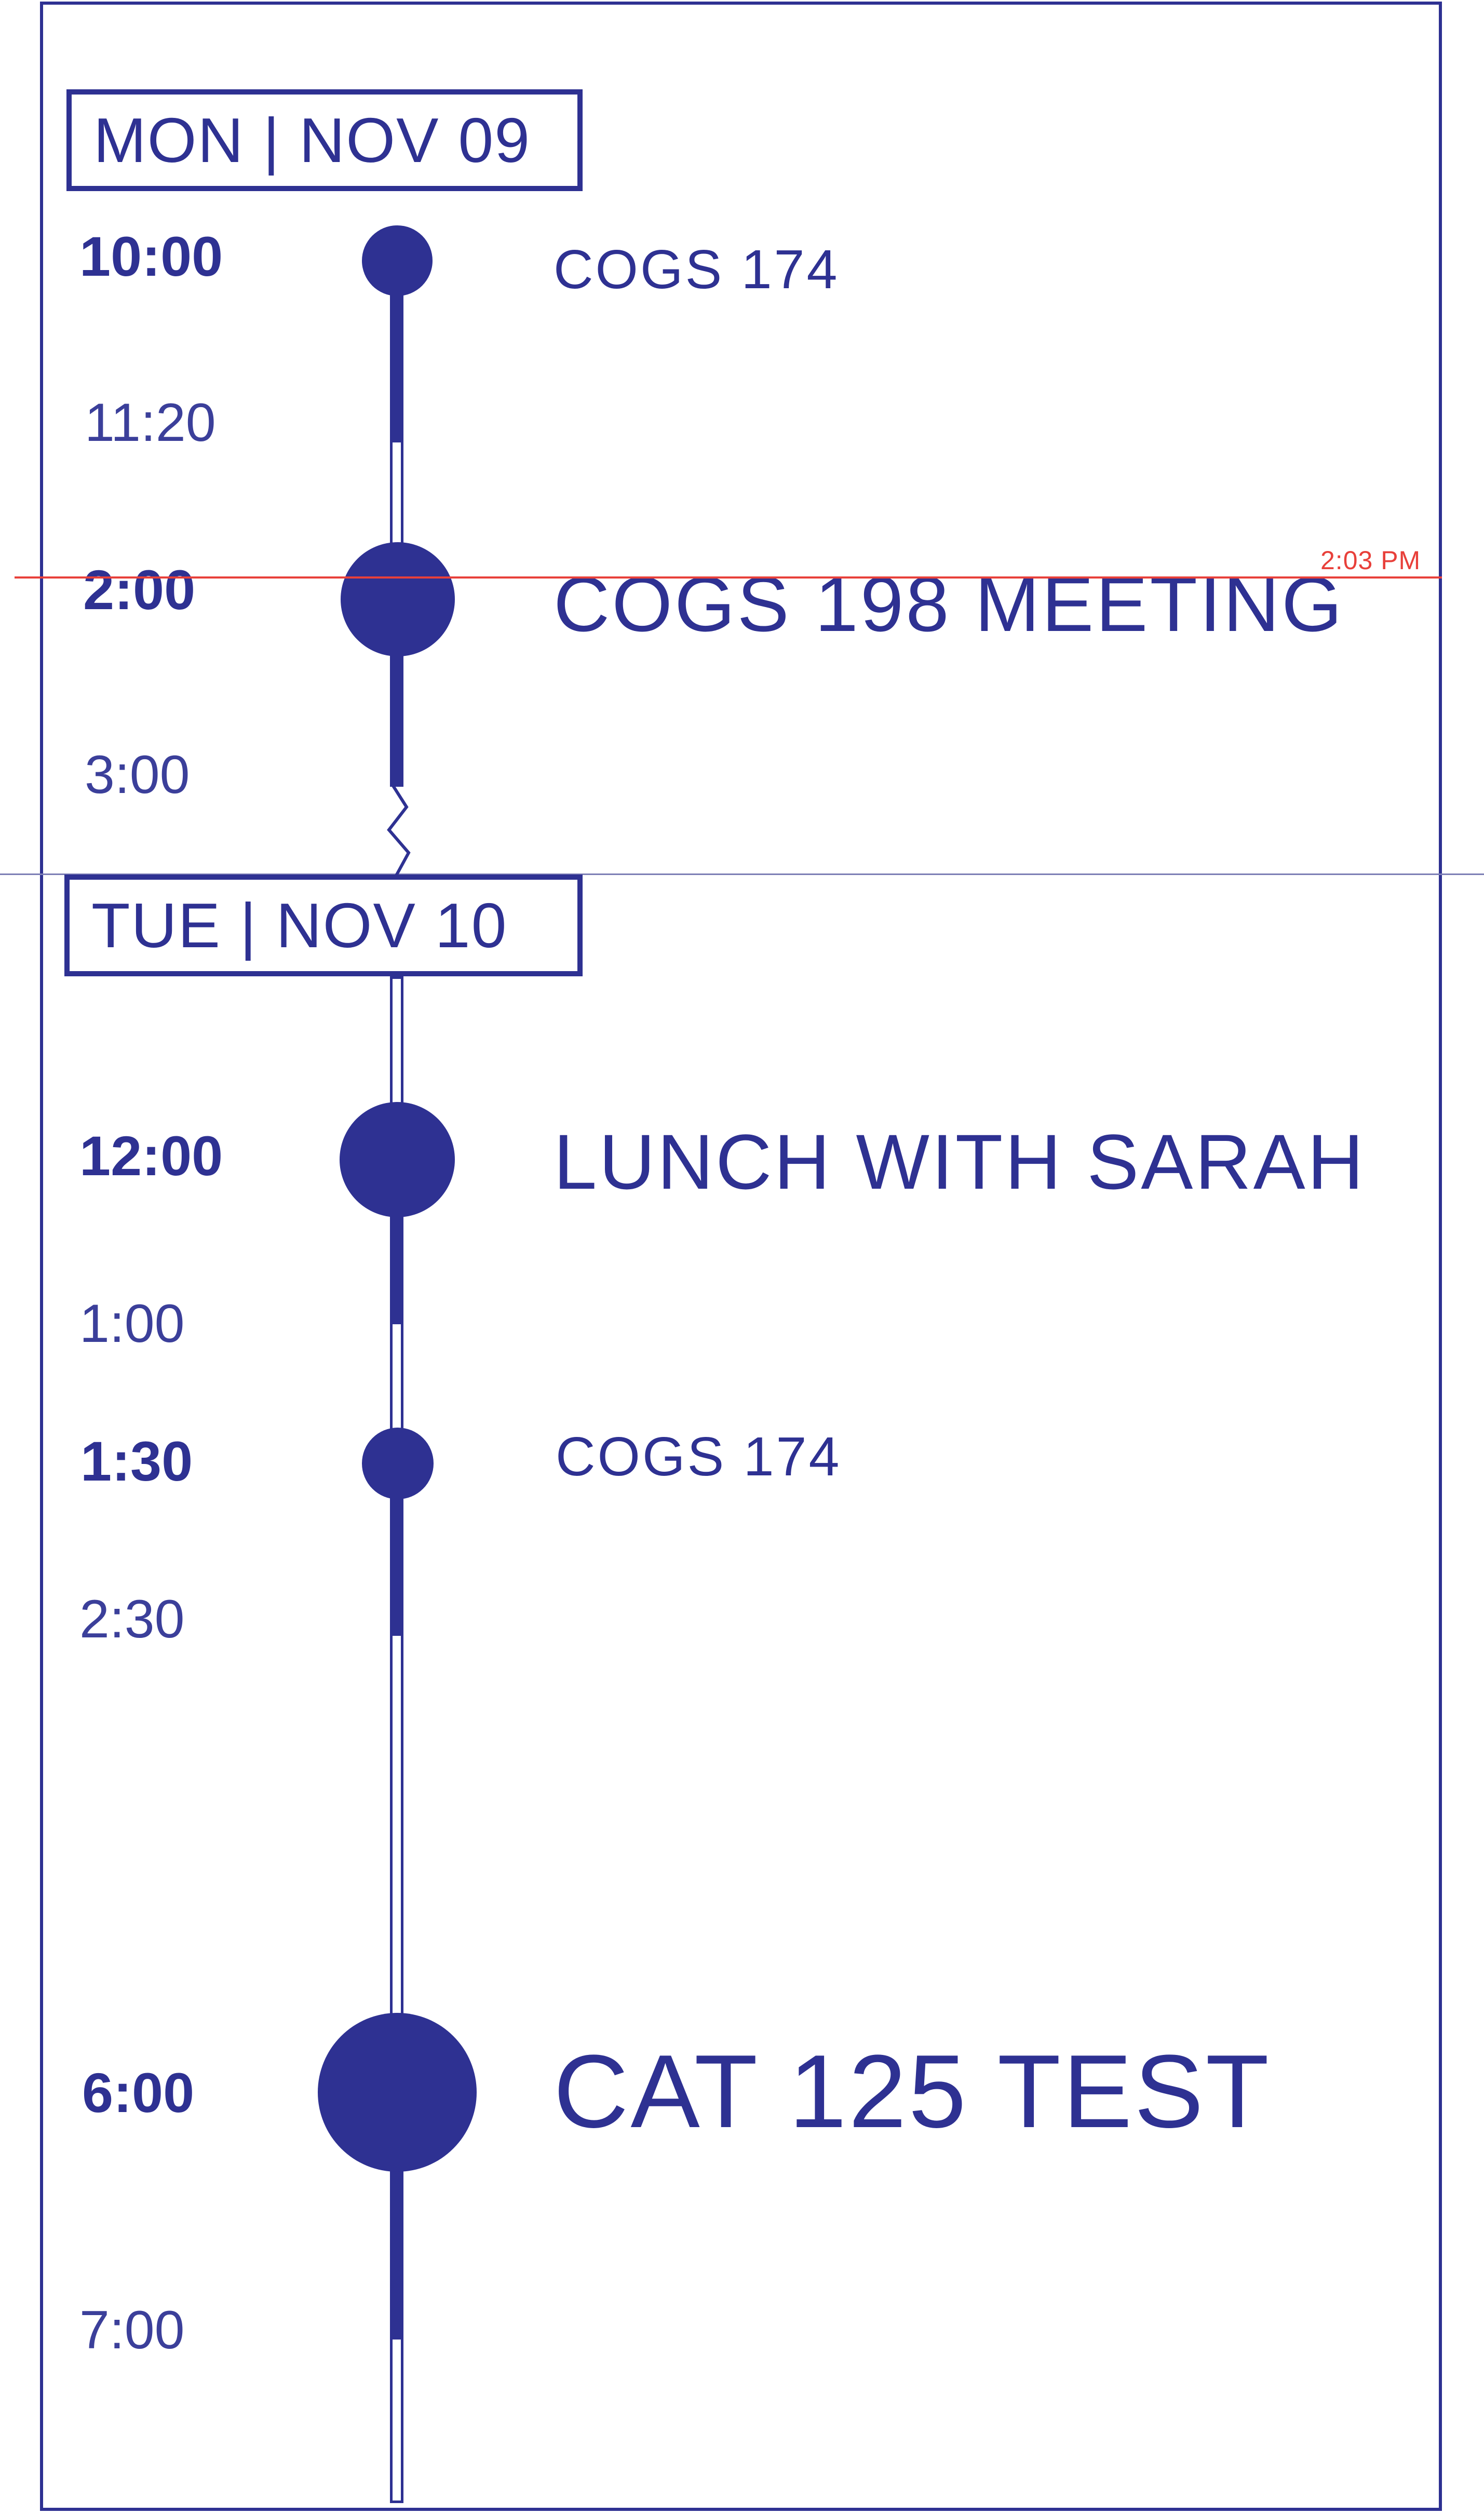 The image size is (1484, 2514). What do you see at coordinates (132, 1324) in the screenshot?
I see `event-end-time: 1:00` at bounding box center [132, 1324].